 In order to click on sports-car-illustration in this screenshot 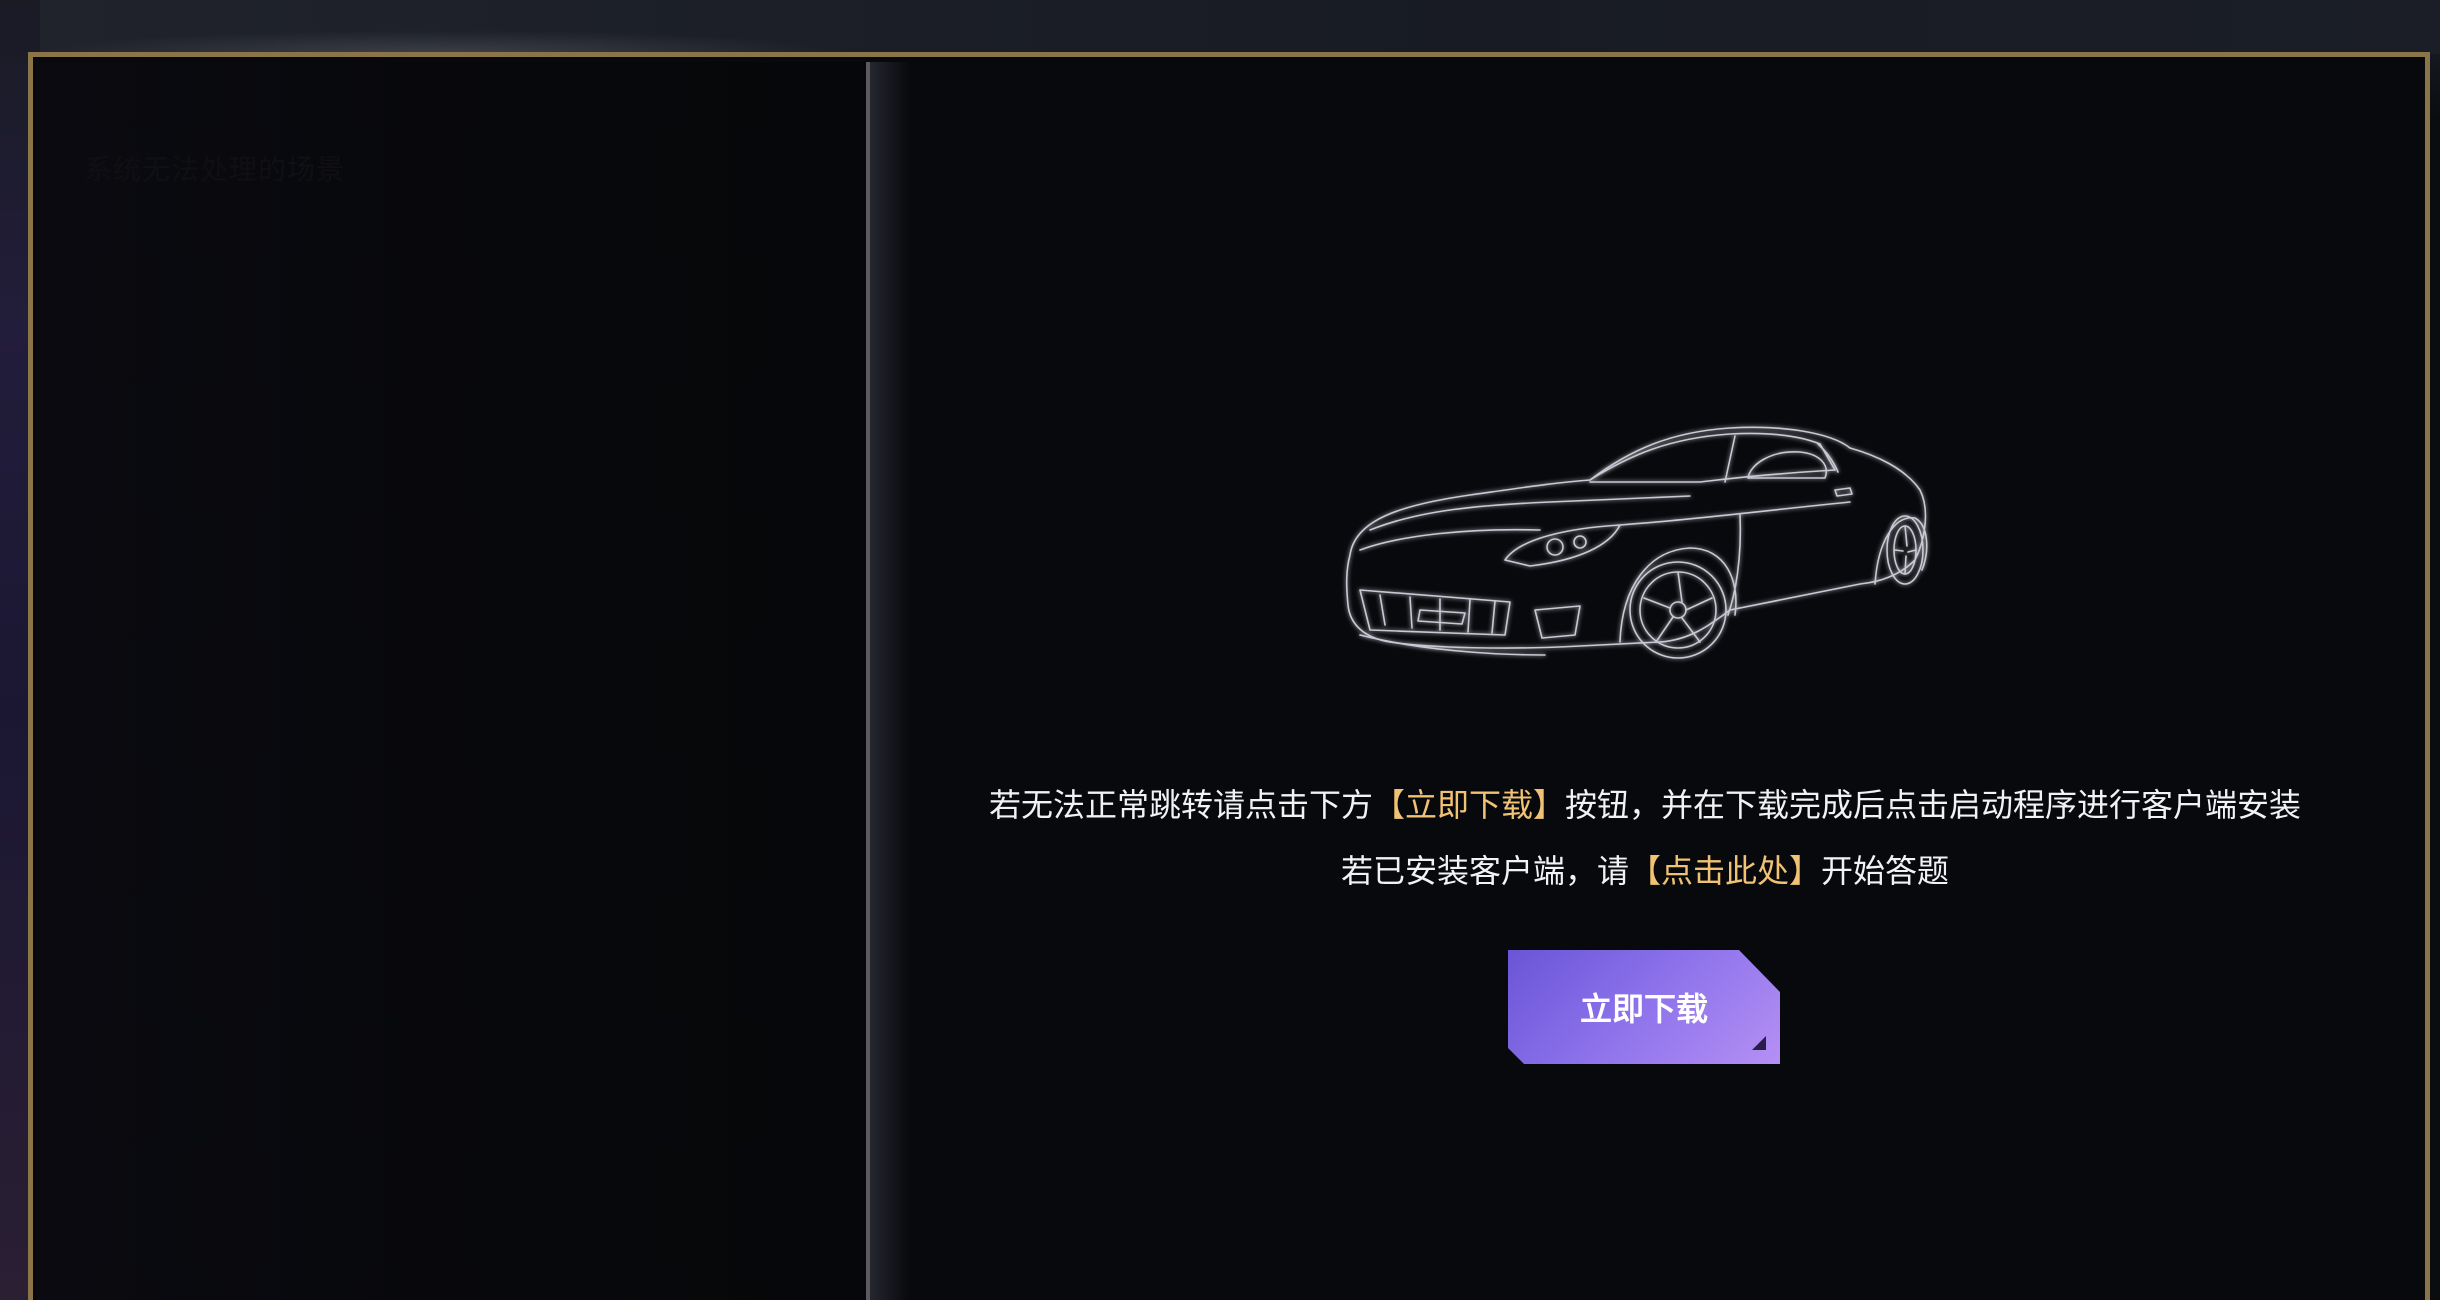, I will do `click(1640, 555)`.